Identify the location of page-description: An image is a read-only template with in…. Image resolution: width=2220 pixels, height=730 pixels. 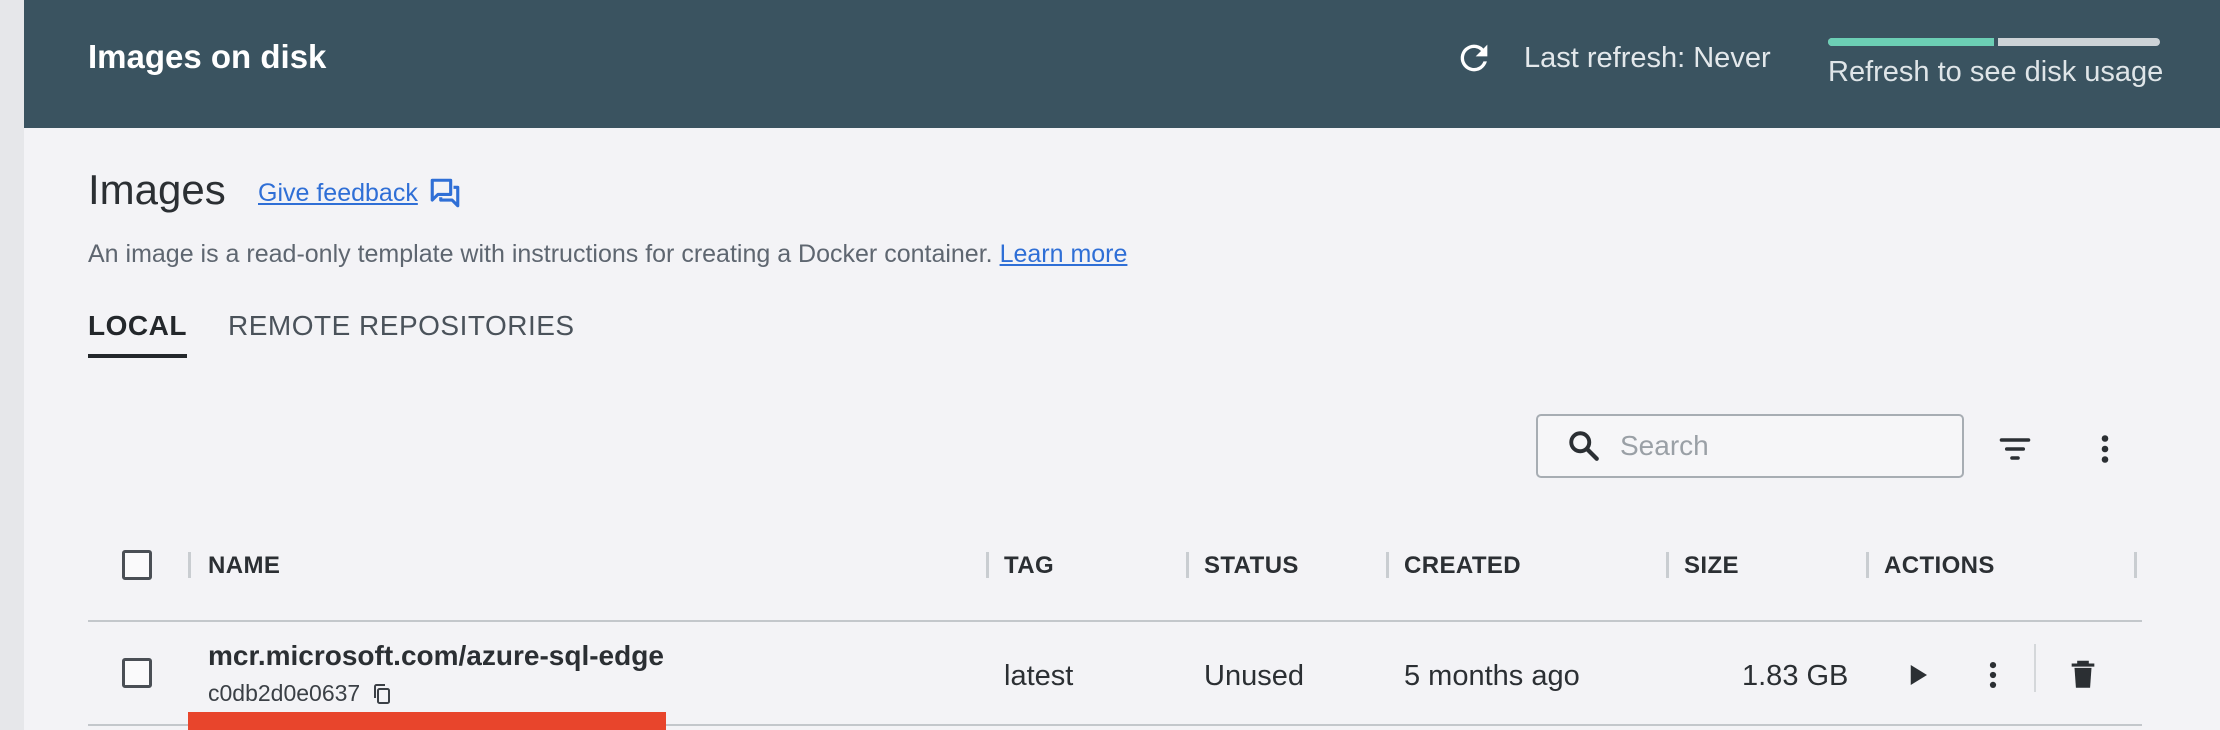
(607, 254).